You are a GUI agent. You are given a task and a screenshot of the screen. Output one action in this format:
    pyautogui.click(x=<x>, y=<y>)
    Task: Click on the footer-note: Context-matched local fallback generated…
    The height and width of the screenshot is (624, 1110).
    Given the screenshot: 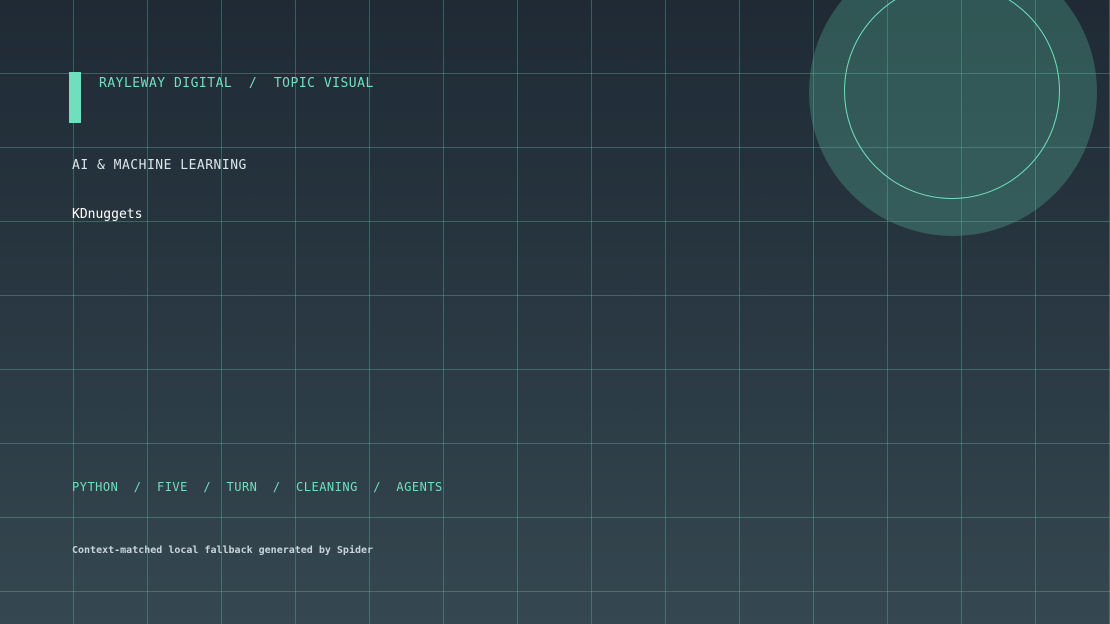 What is the action you would take?
    pyautogui.click(x=223, y=550)
    